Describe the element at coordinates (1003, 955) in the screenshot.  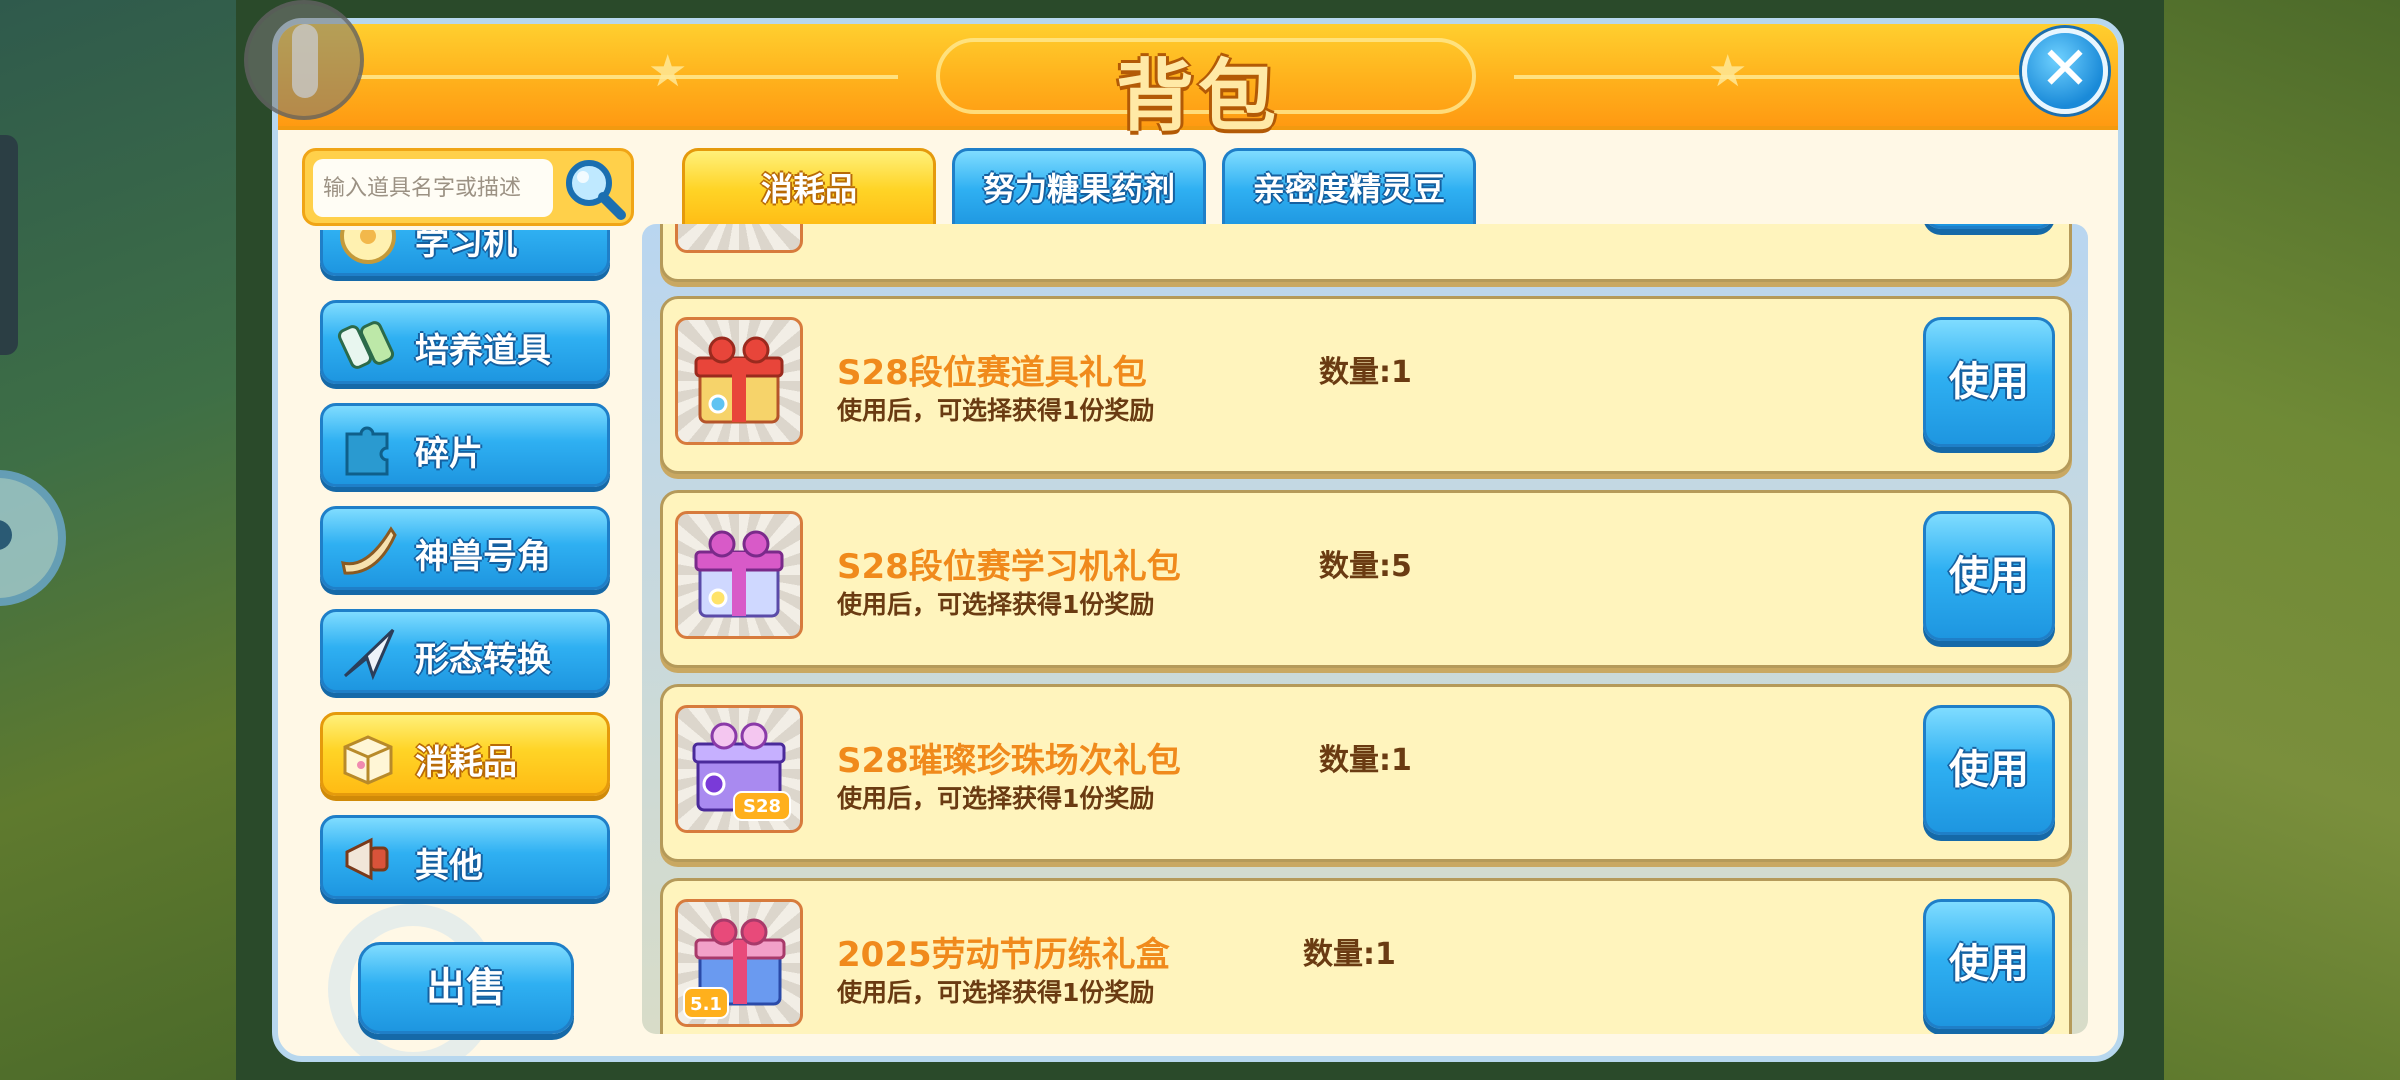
I see `item-name: 2025劳动节历练礼盒` at that location.